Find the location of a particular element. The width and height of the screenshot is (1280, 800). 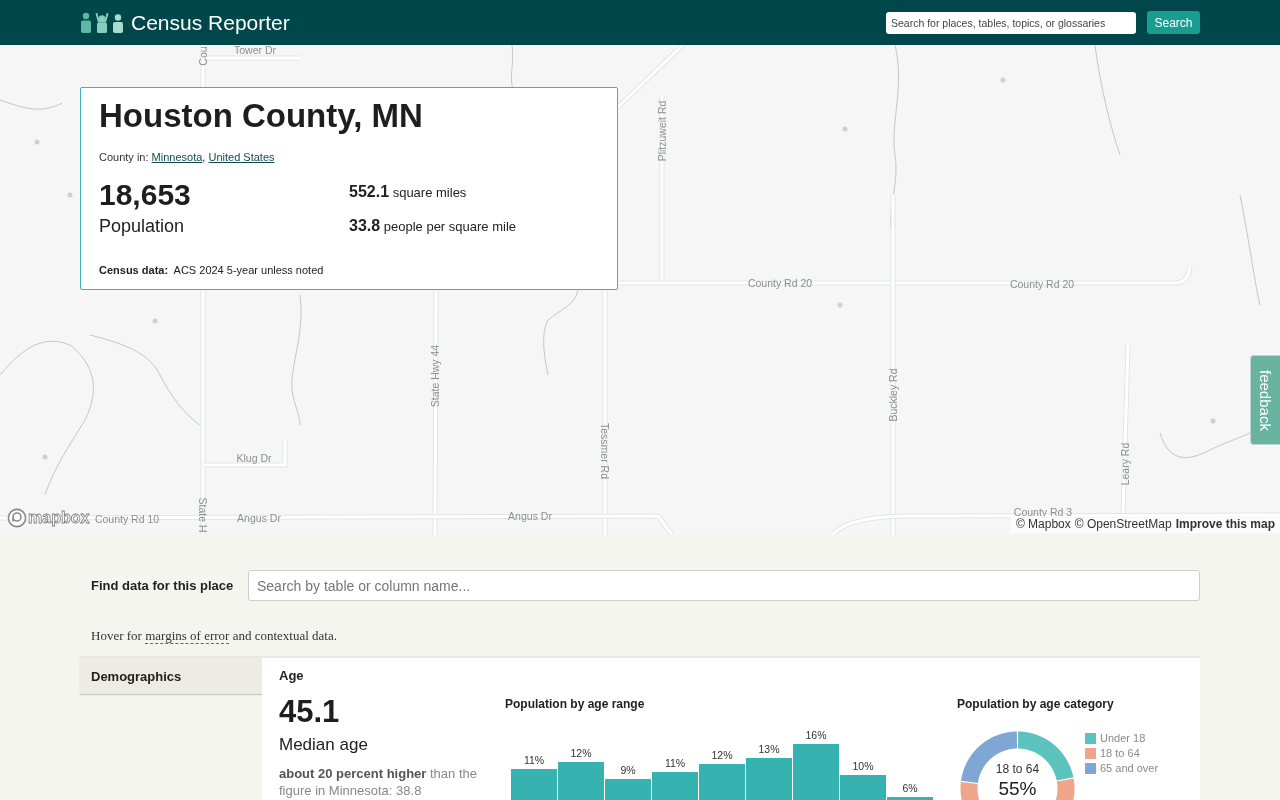

road-label: Cou is located at coordinates (203, 56).